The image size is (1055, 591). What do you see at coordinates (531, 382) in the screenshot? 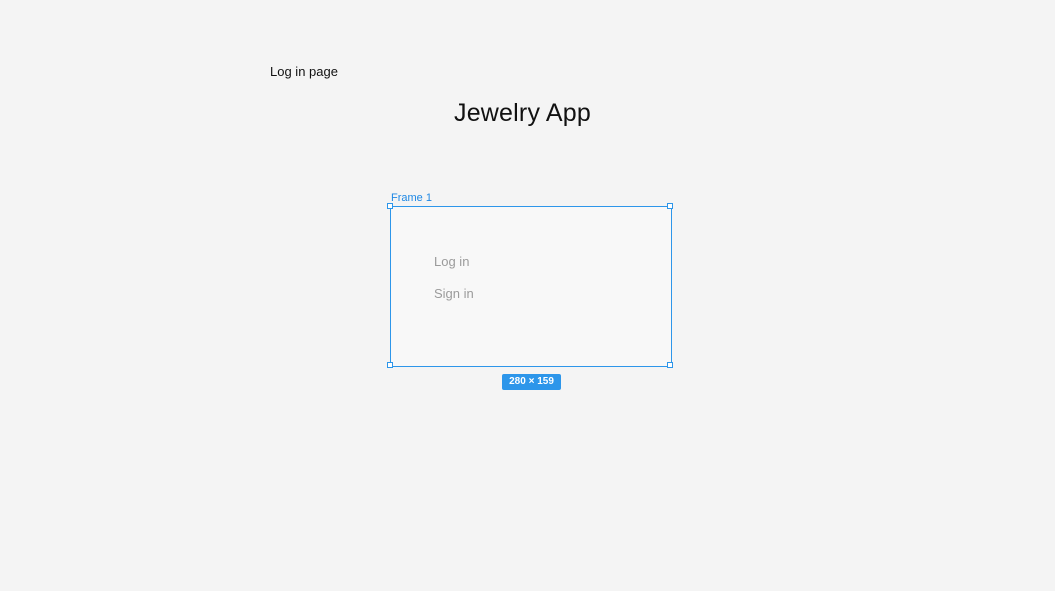
I see `size-badge: 280 × 159` at bounding box center [531, 382].